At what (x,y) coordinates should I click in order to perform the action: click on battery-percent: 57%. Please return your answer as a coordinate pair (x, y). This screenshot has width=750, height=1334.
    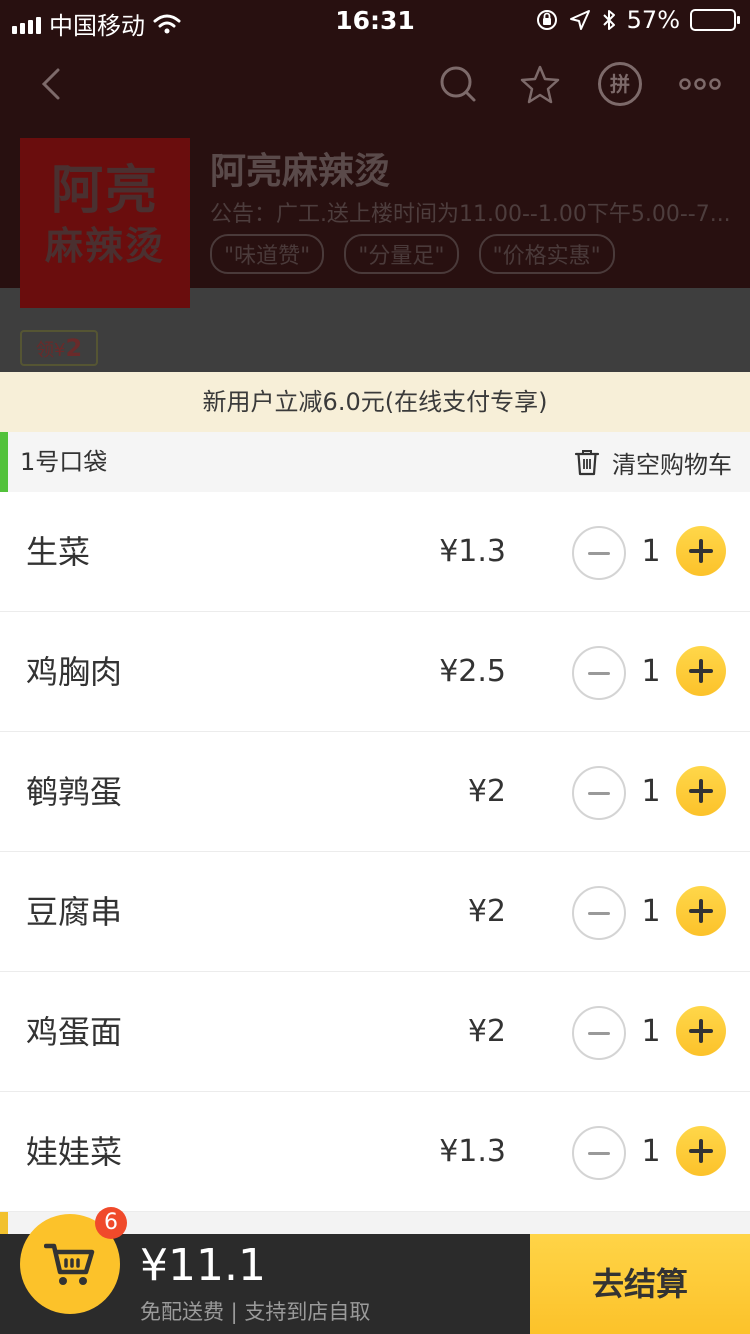
    Looking at the image, I should click on (653, 20).